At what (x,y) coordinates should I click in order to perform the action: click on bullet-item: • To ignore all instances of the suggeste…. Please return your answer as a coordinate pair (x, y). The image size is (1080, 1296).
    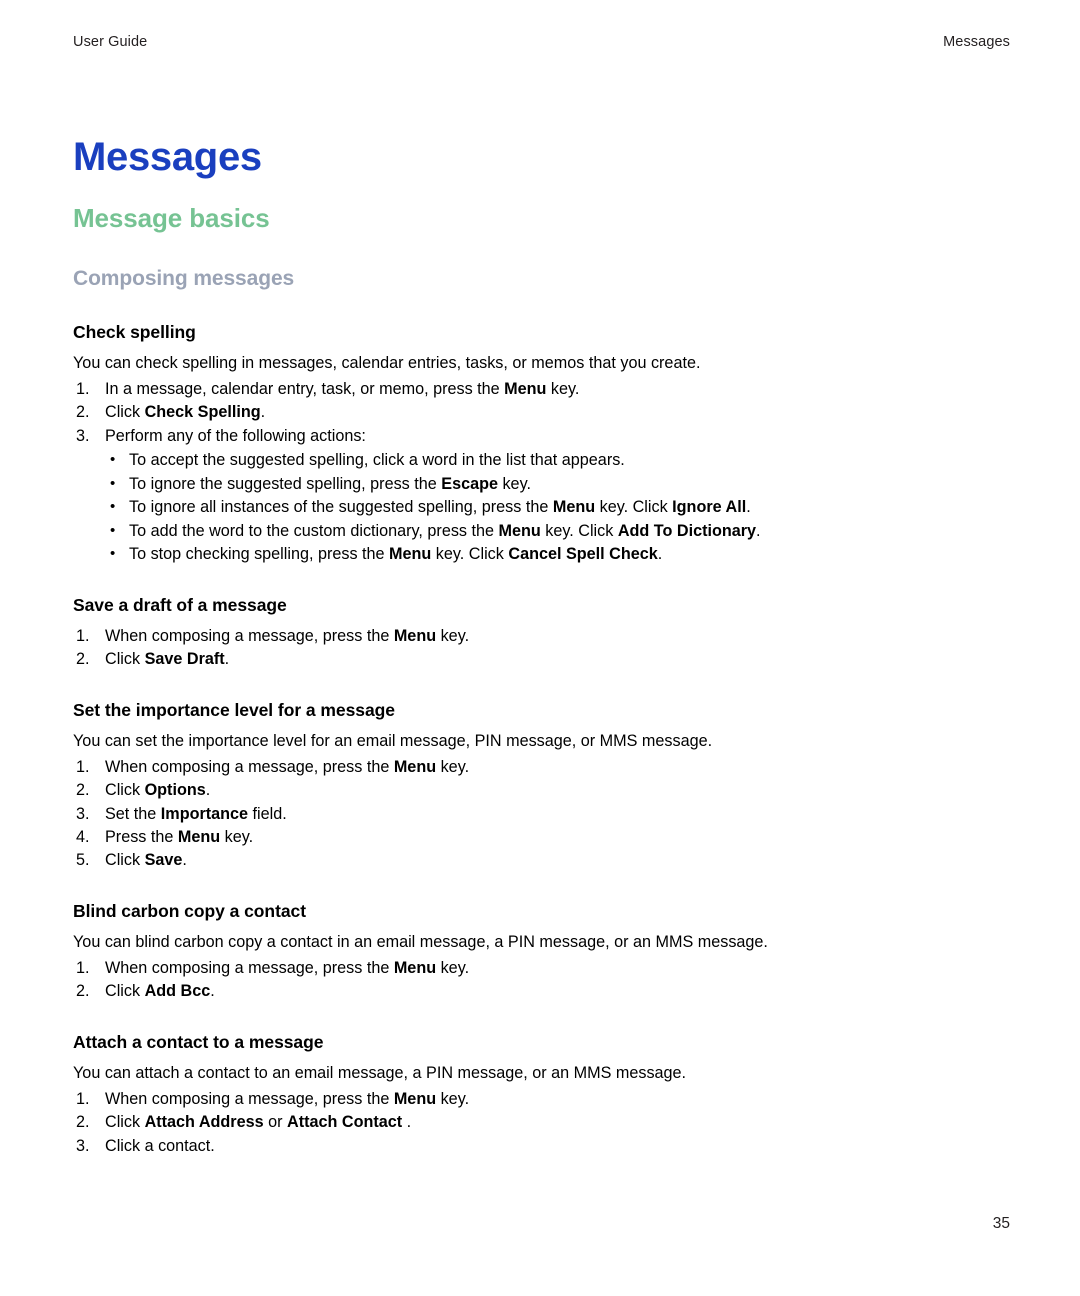
    Looking at the image, I should click on (543, 507).